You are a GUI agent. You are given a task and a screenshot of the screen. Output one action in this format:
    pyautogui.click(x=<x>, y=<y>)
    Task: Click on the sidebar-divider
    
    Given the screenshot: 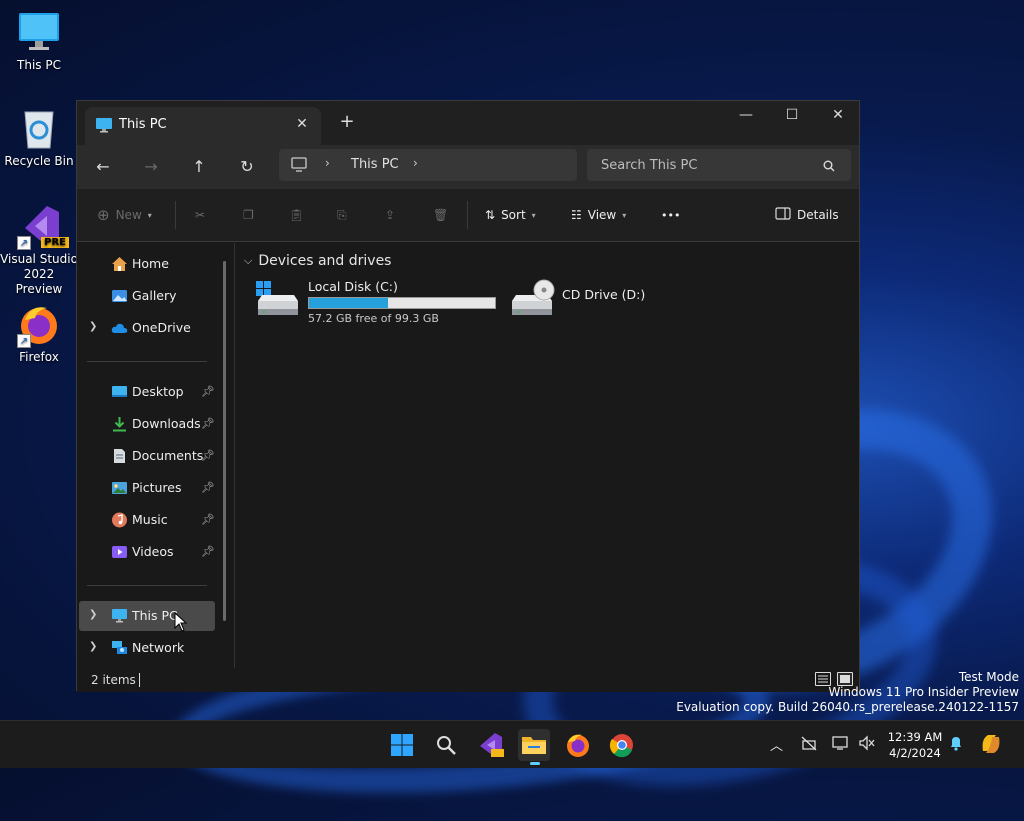 What is the action you would take?
    pyautogui.click(x=147, y=585)
    